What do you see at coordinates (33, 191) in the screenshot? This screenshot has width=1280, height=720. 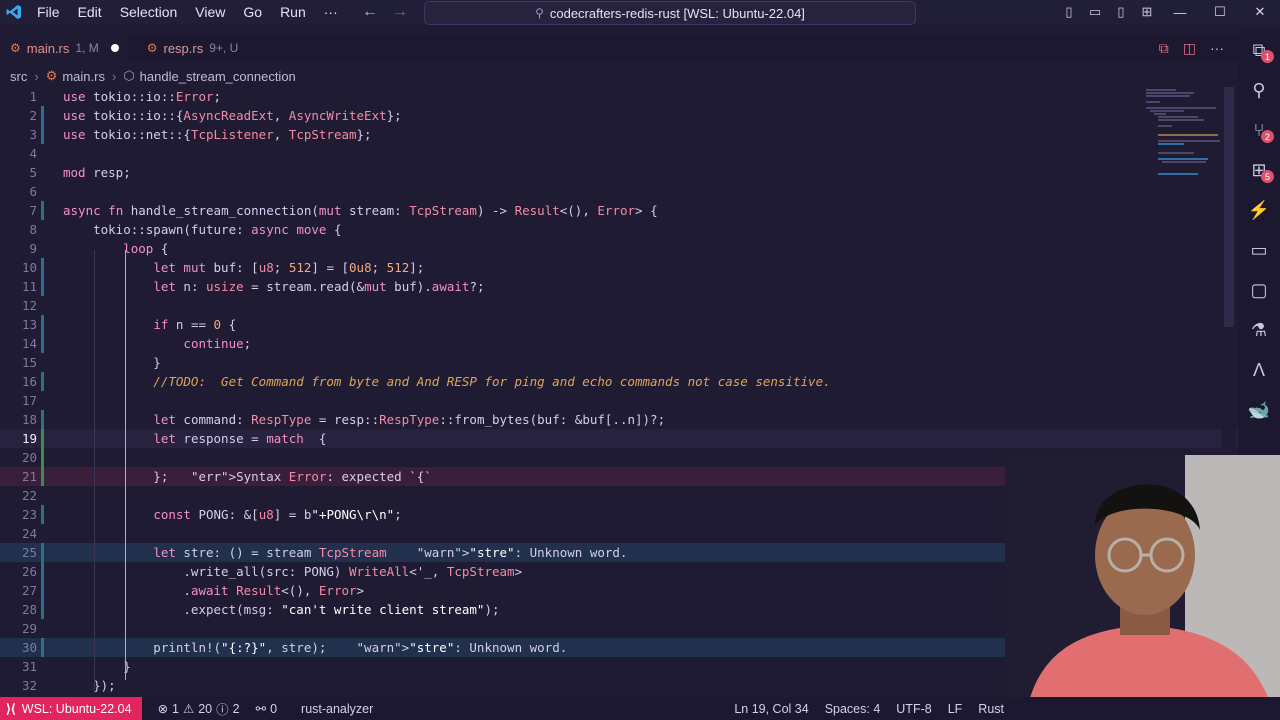 I see `line-number: 6` at bounding box center [33, 191].